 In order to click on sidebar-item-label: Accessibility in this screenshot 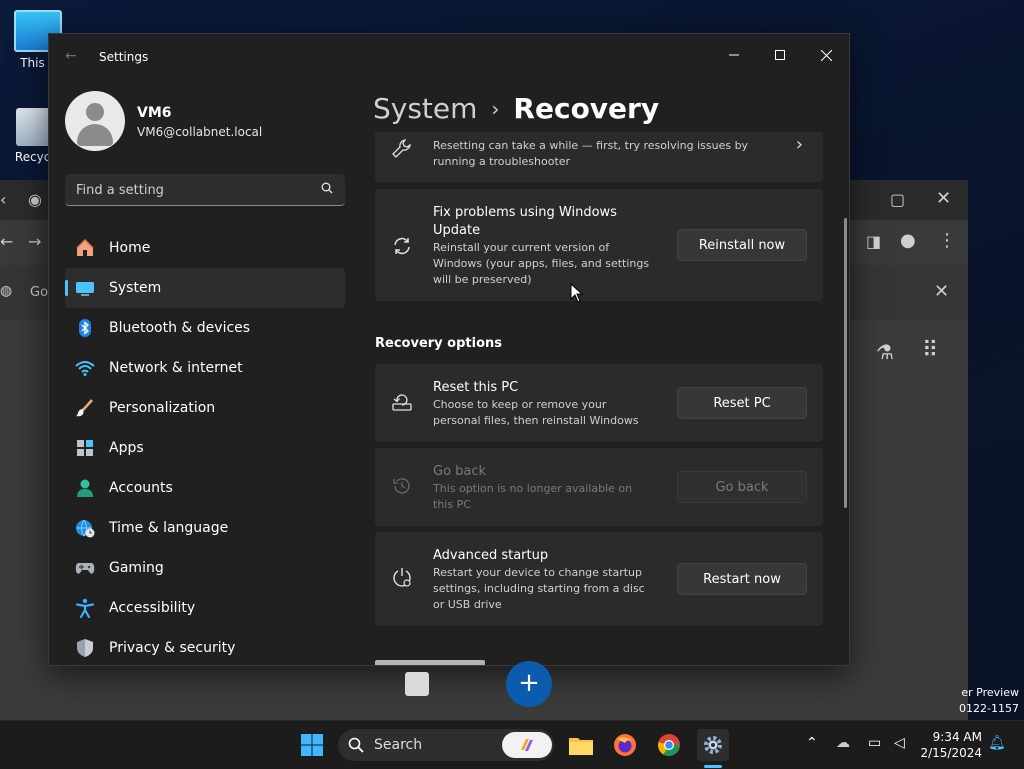, I will do `click(152, 608)`.